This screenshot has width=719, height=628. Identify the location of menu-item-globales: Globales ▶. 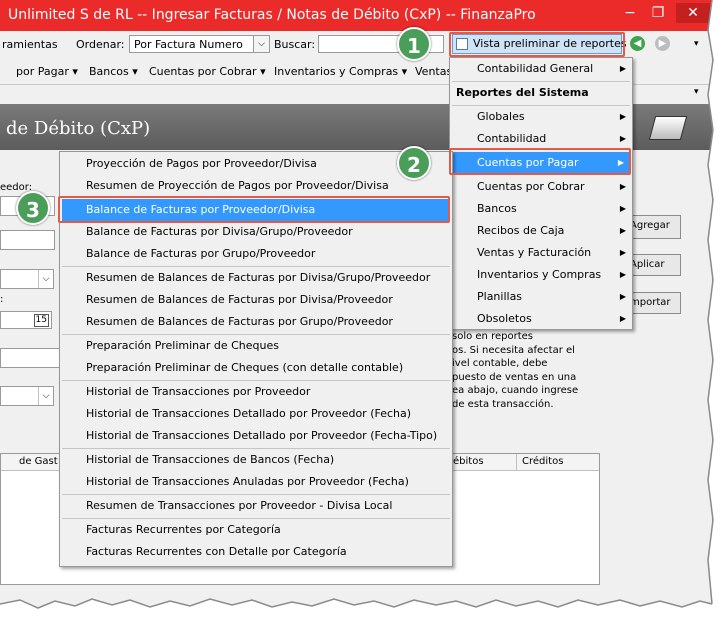
(541, 117).